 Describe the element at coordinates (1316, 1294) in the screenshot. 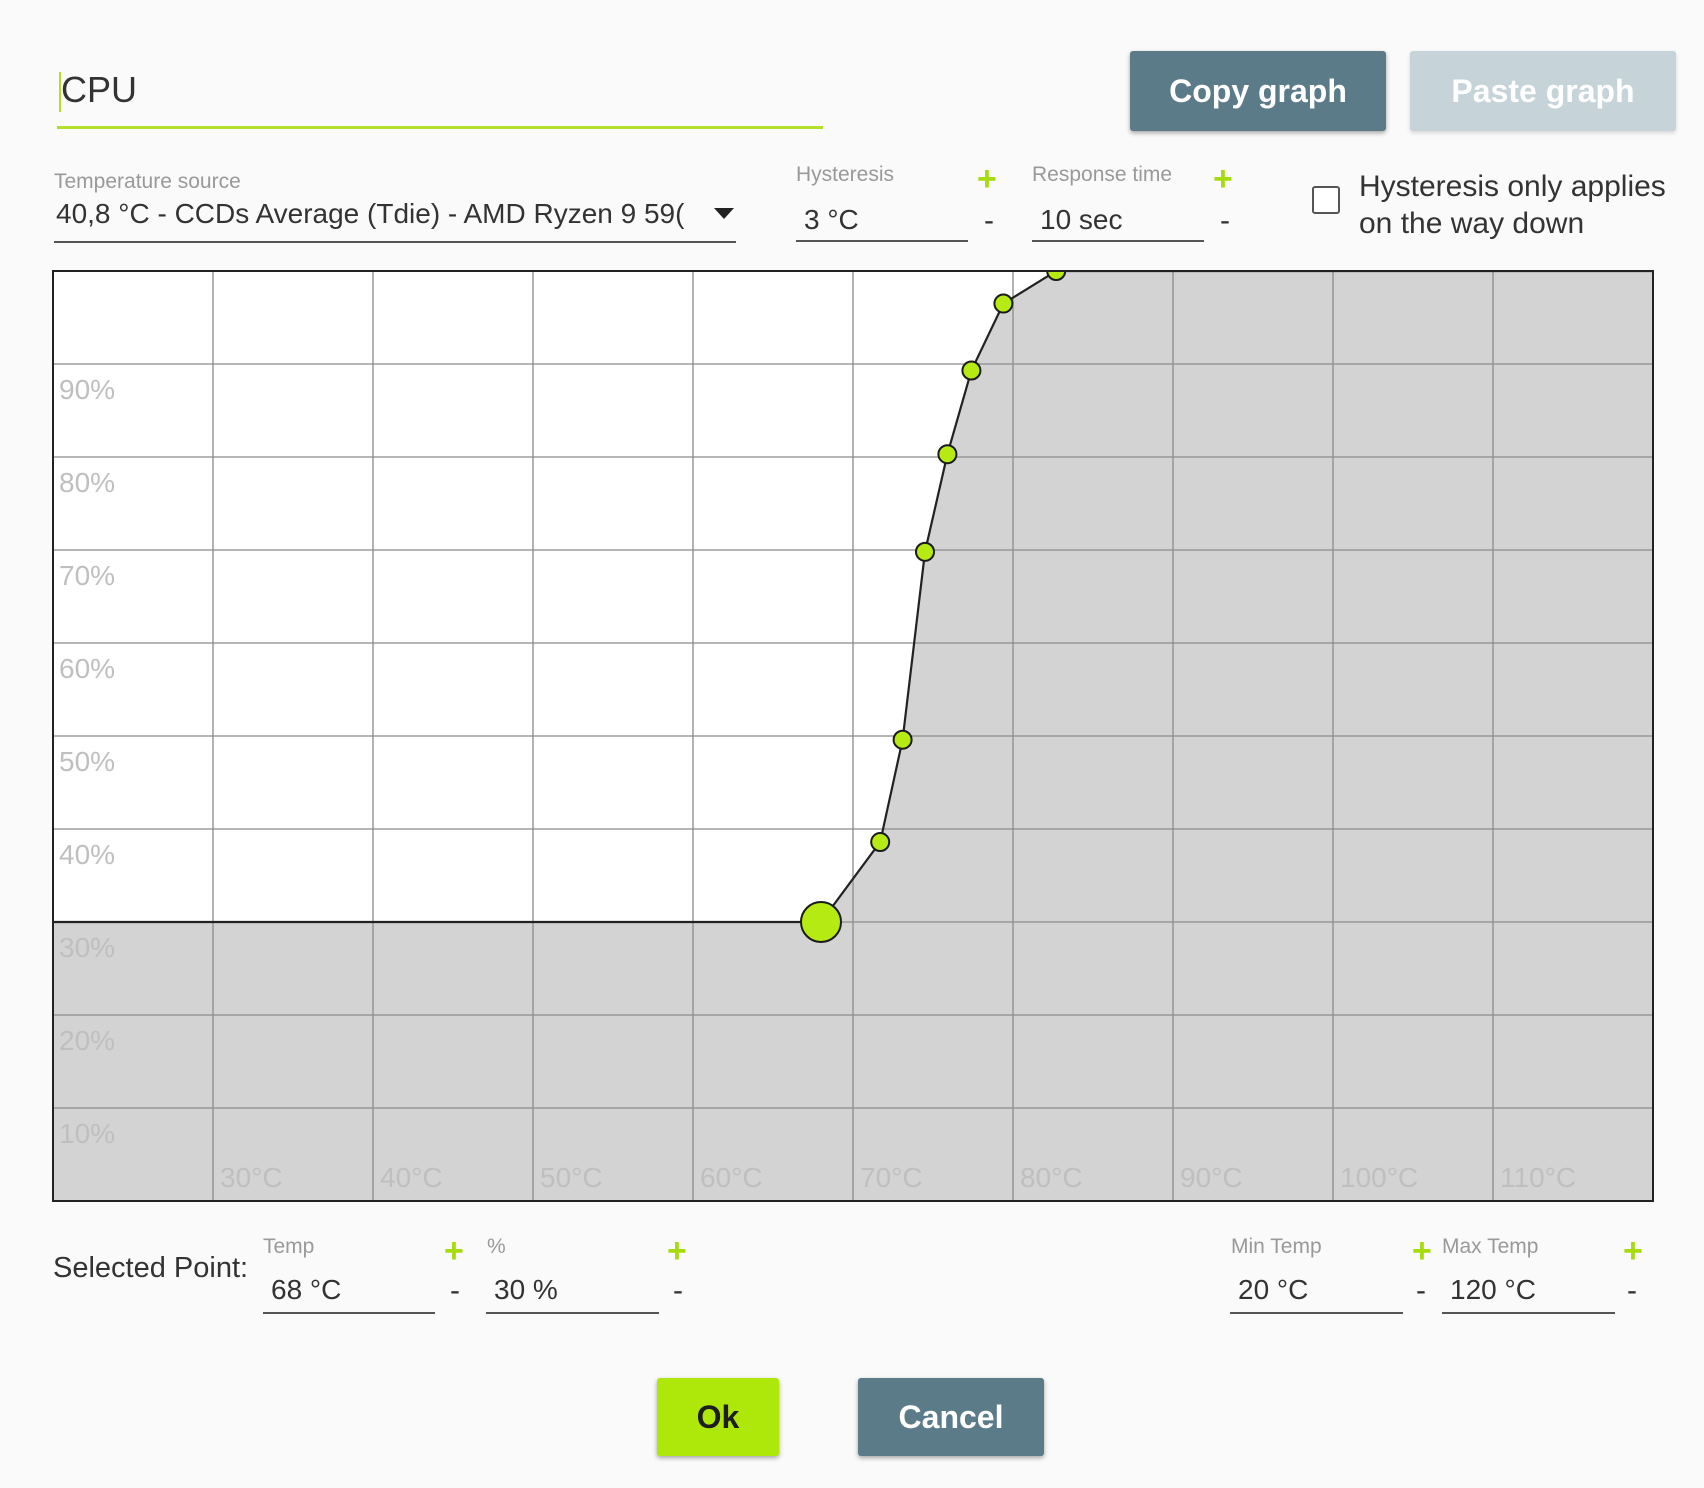

I see `min-temp-input: 20 °C` at that location.